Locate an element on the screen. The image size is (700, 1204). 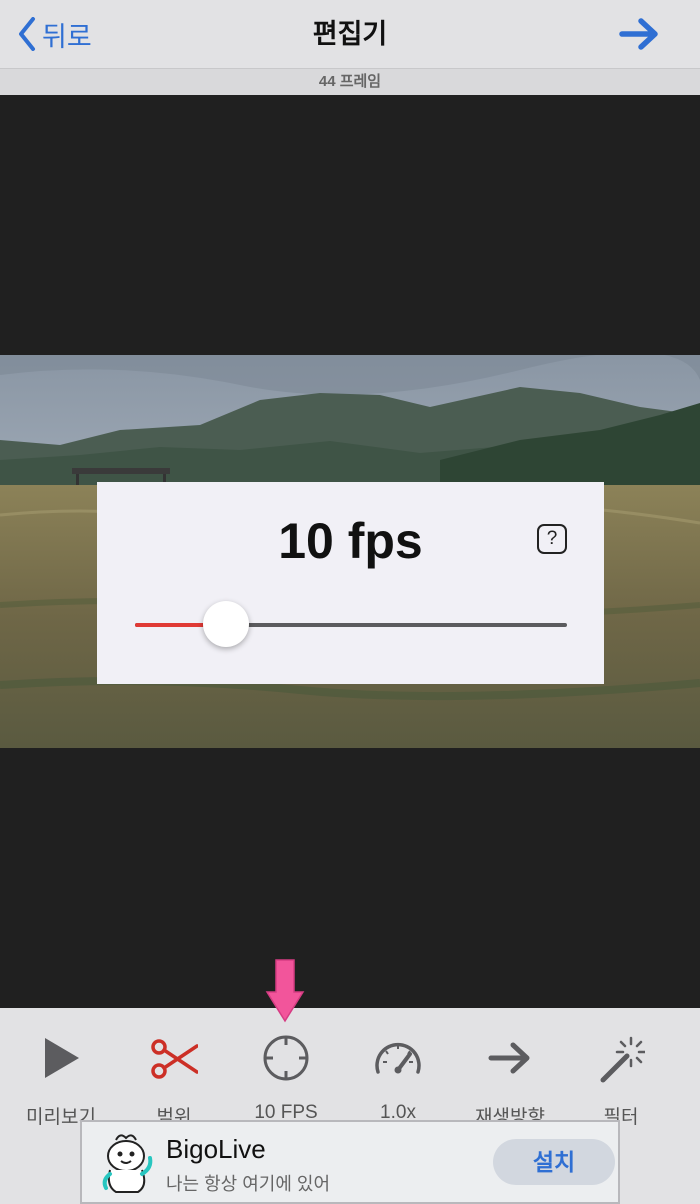
preview-button: 미리보기 is located at coordinates (61, 1074).